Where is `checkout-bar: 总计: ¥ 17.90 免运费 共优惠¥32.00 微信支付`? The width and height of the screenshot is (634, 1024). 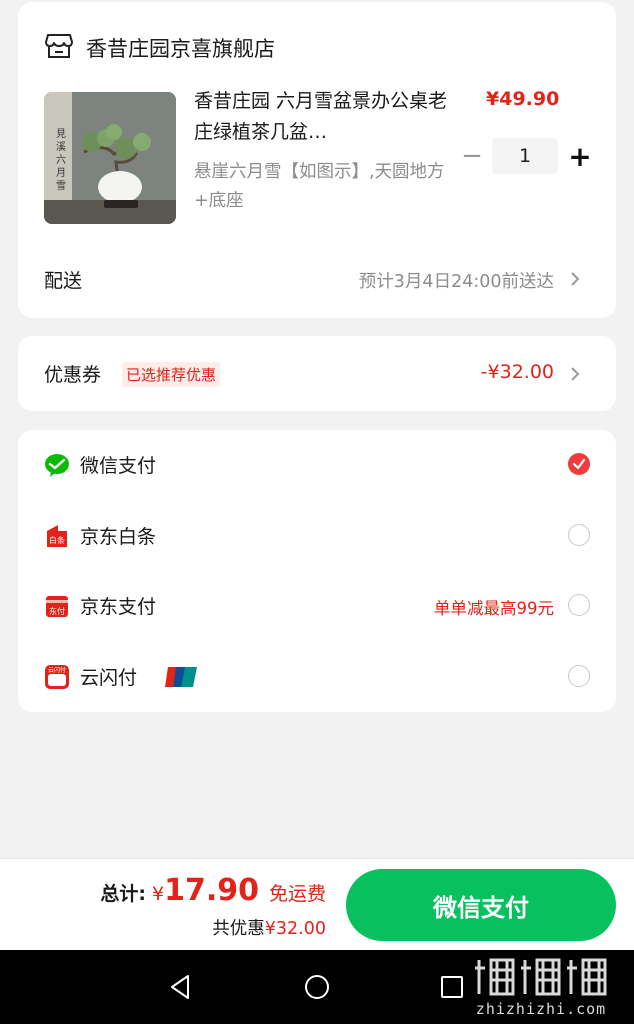 checkout-bar: 总计: ¥ 17.90 免运费 共优惠¥32.00 微信支付 is located at coordinates (317, 904).